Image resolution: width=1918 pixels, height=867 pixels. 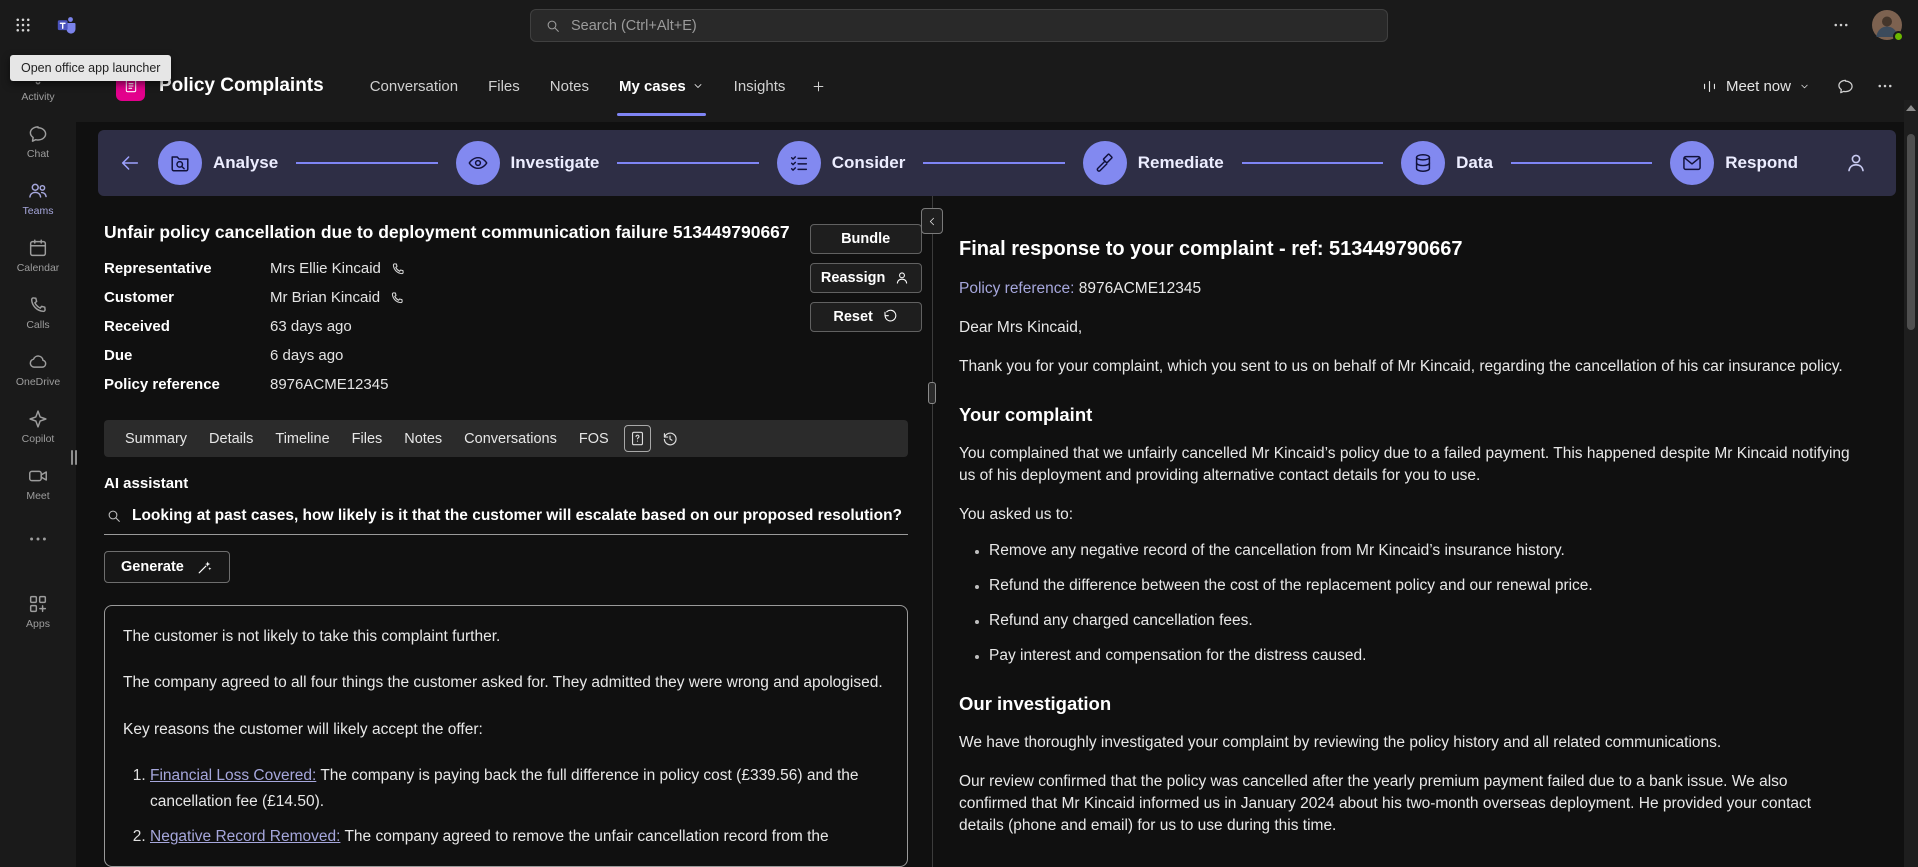 I want to click on splitter-grip, so click(x=932, y=393).